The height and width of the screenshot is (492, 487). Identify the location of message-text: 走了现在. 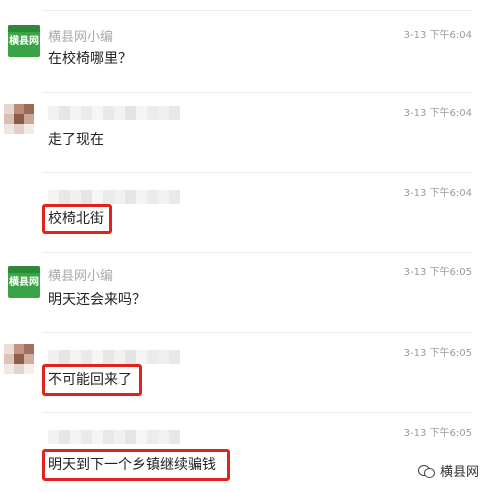
(76, 140).